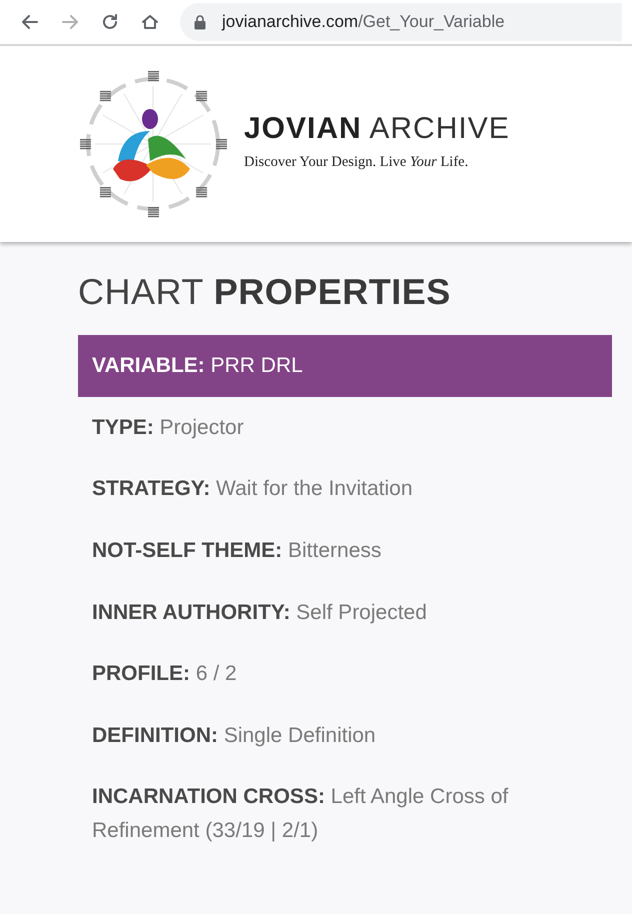 This screenshot has width=632, height=914. What do you see at coordinates (110, 22) in the screenshot?
I see `reload-icon` at bounding box center [110, 22].